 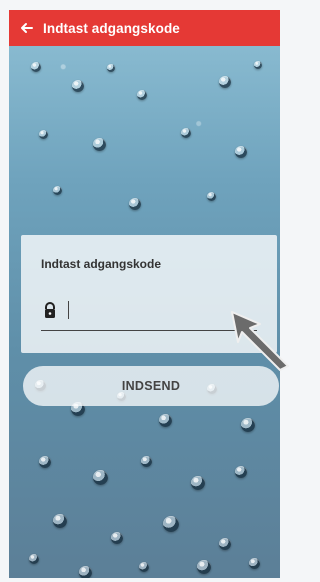 I want to click on text-caret, so click(x=68, y=310).